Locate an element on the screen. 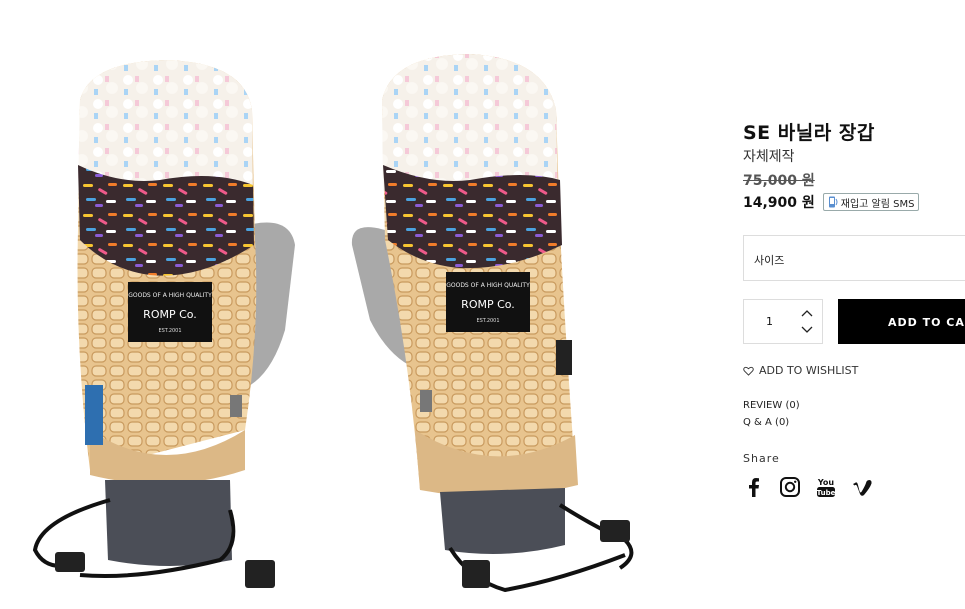 Image resolution: width=965 pixels, height=609 pixels. restock-alert-label: 재입고 알림 SMS is located at coordinates (877, 204).